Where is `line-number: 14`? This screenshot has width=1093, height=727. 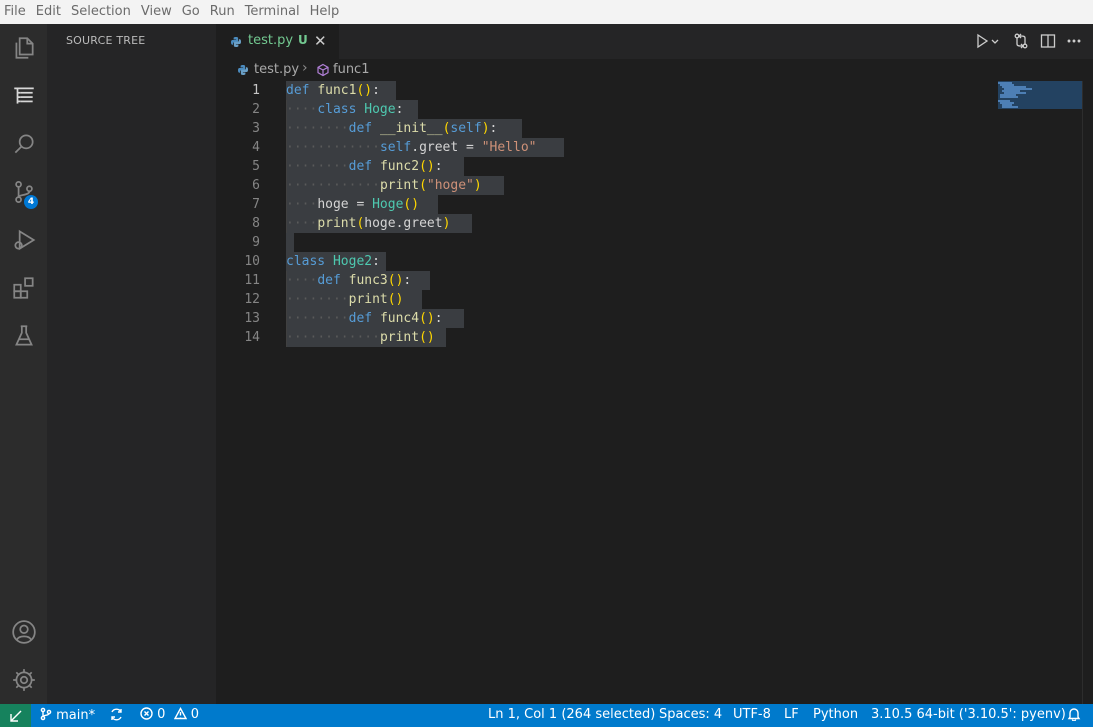
line-number: 14 is located at coordinates (252, 337).